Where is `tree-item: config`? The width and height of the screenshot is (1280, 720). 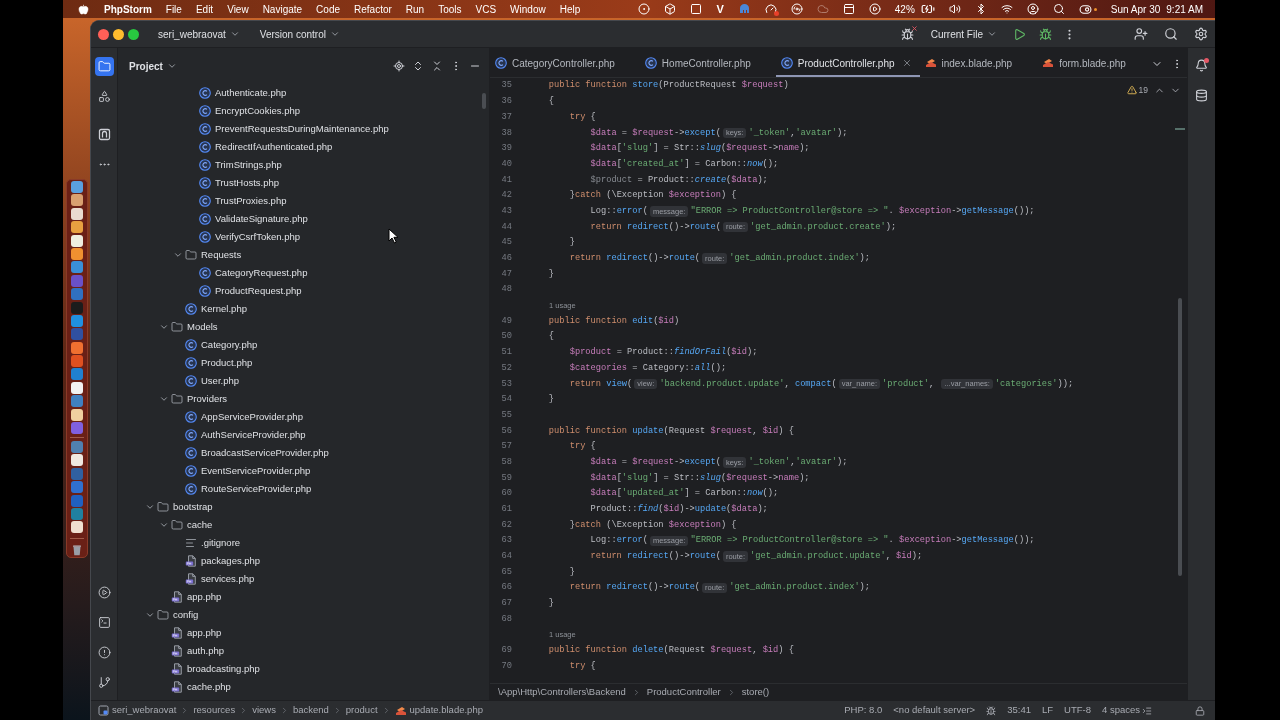
tree-item: config is located at coordinates (178, 615).